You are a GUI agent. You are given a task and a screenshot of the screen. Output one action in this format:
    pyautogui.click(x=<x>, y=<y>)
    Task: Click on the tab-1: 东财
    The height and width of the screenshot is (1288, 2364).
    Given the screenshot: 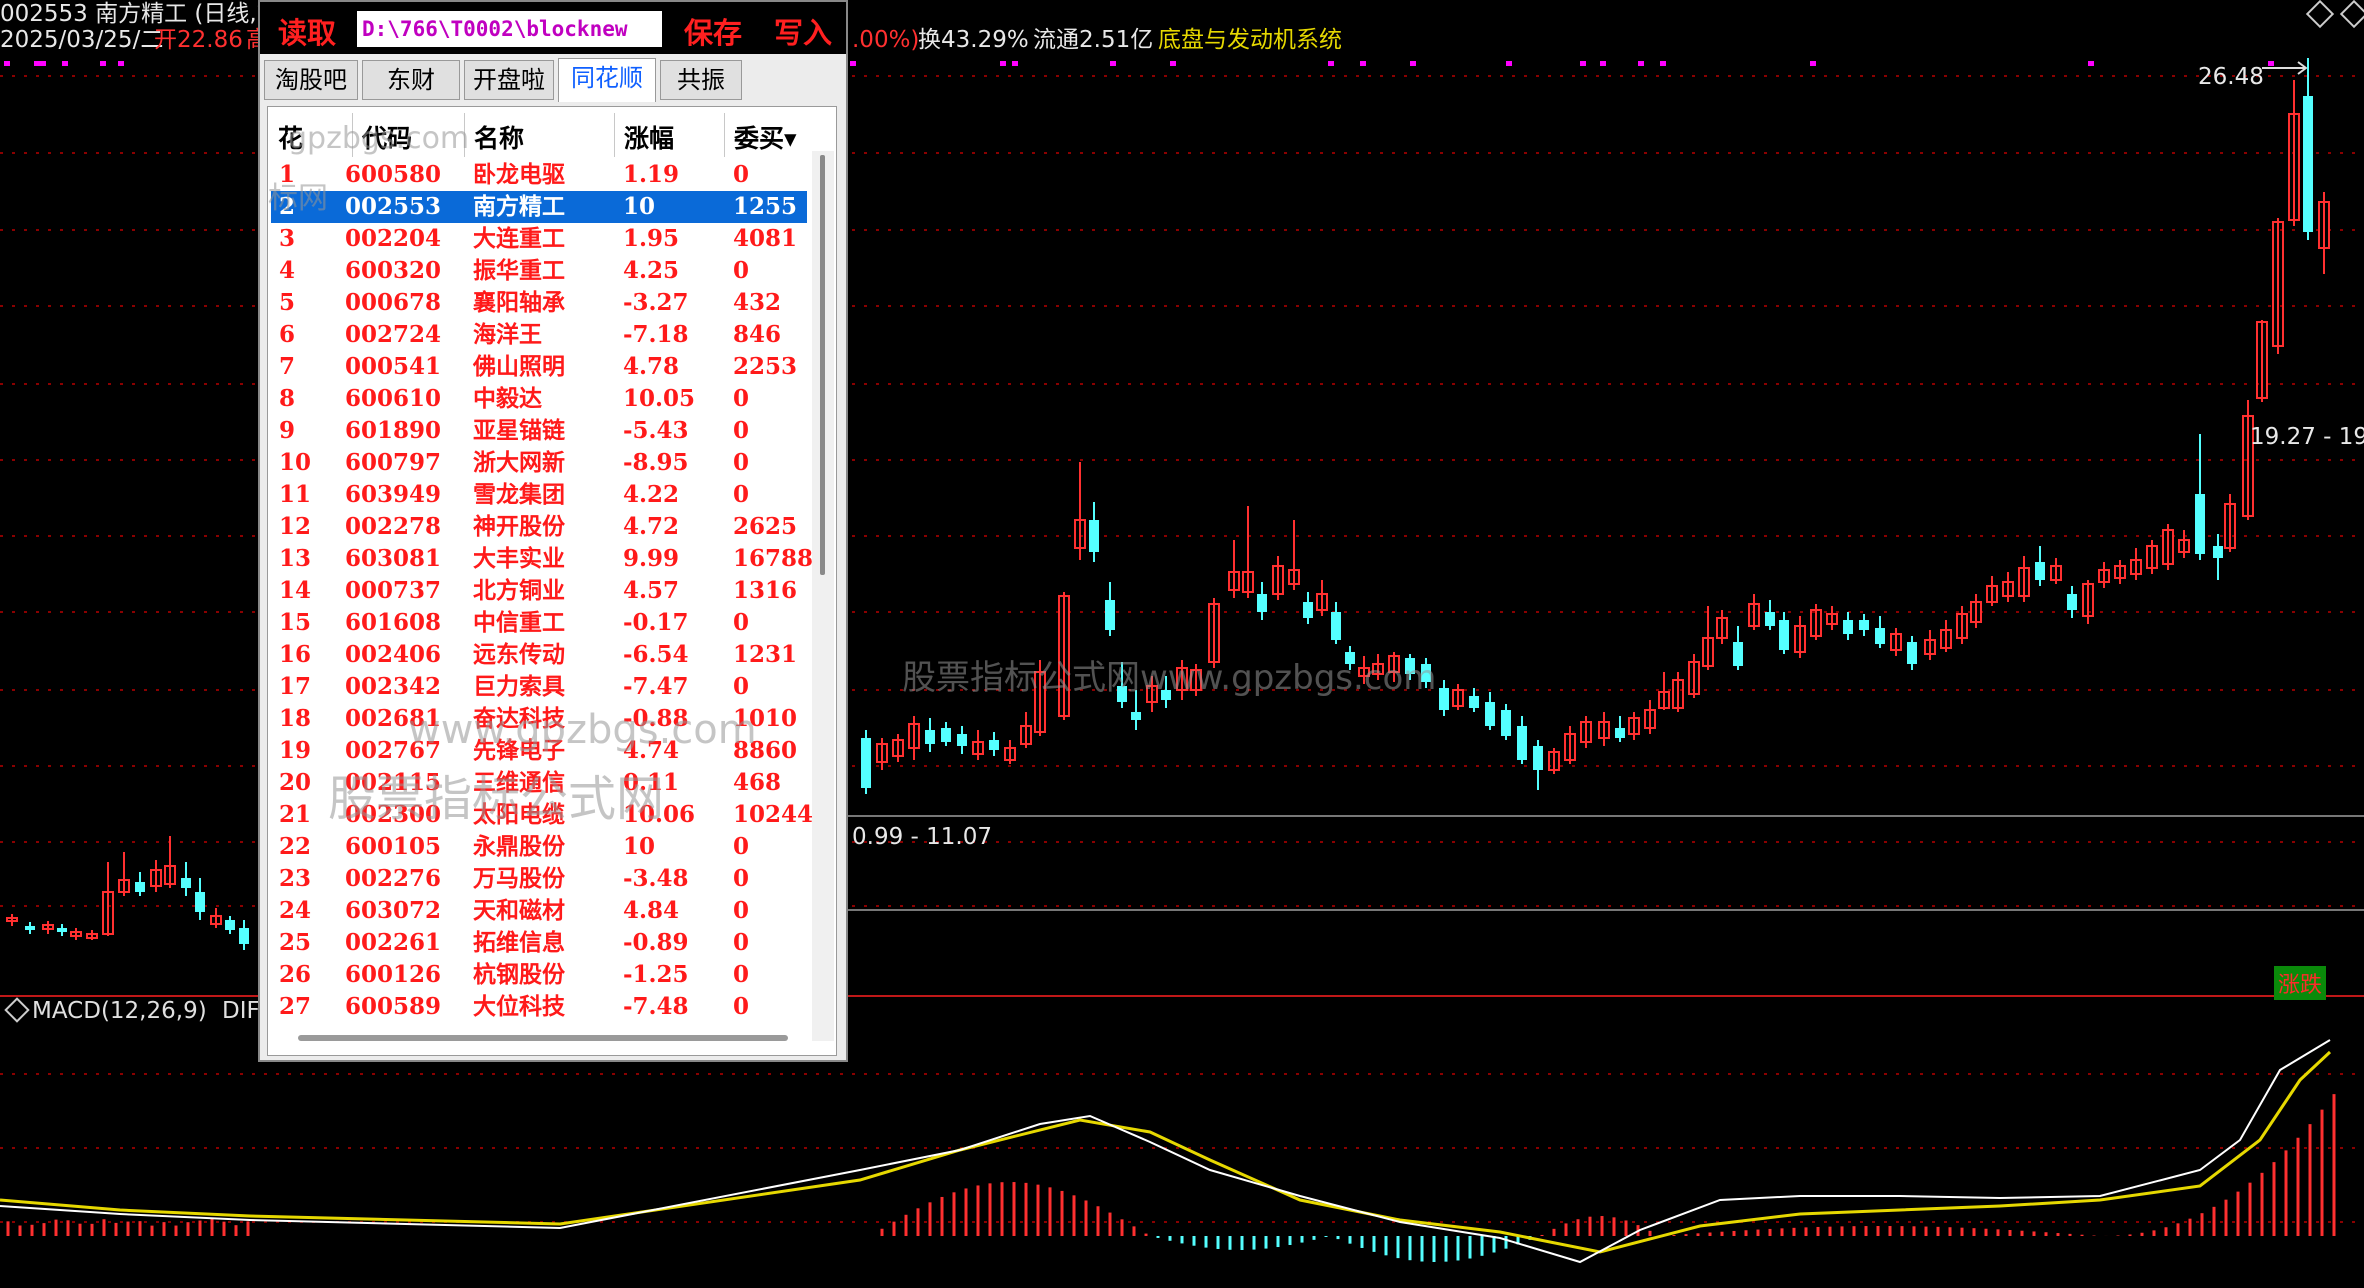 What is the action you would take?
    pyautogui.click(x=411, y=80)
    